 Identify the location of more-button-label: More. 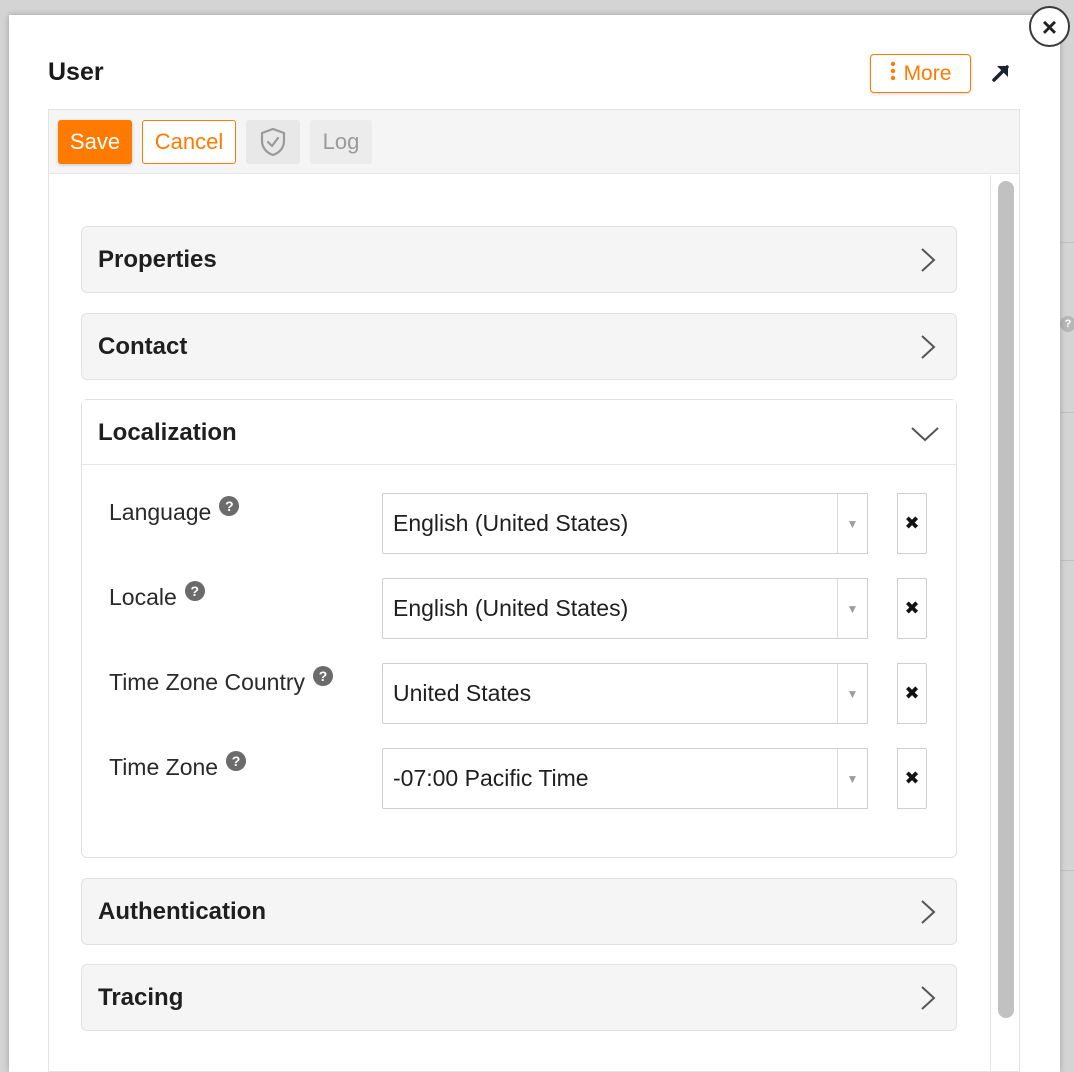
(927, 73).